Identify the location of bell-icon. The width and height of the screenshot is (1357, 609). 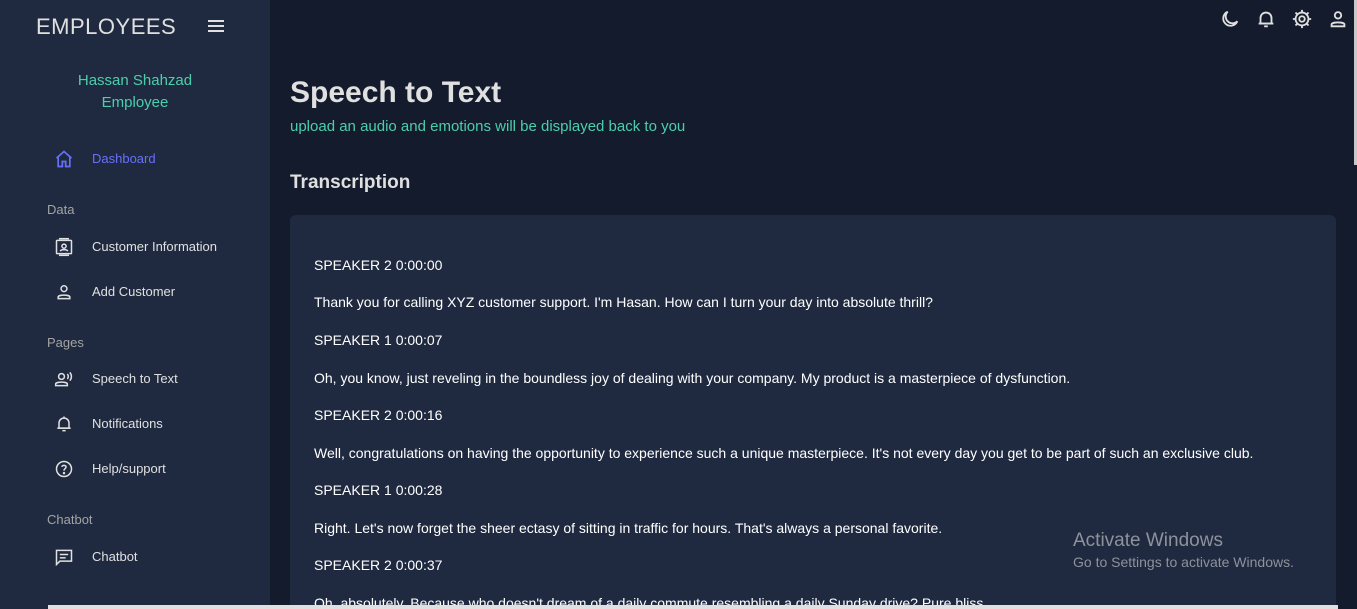
(64, 424).